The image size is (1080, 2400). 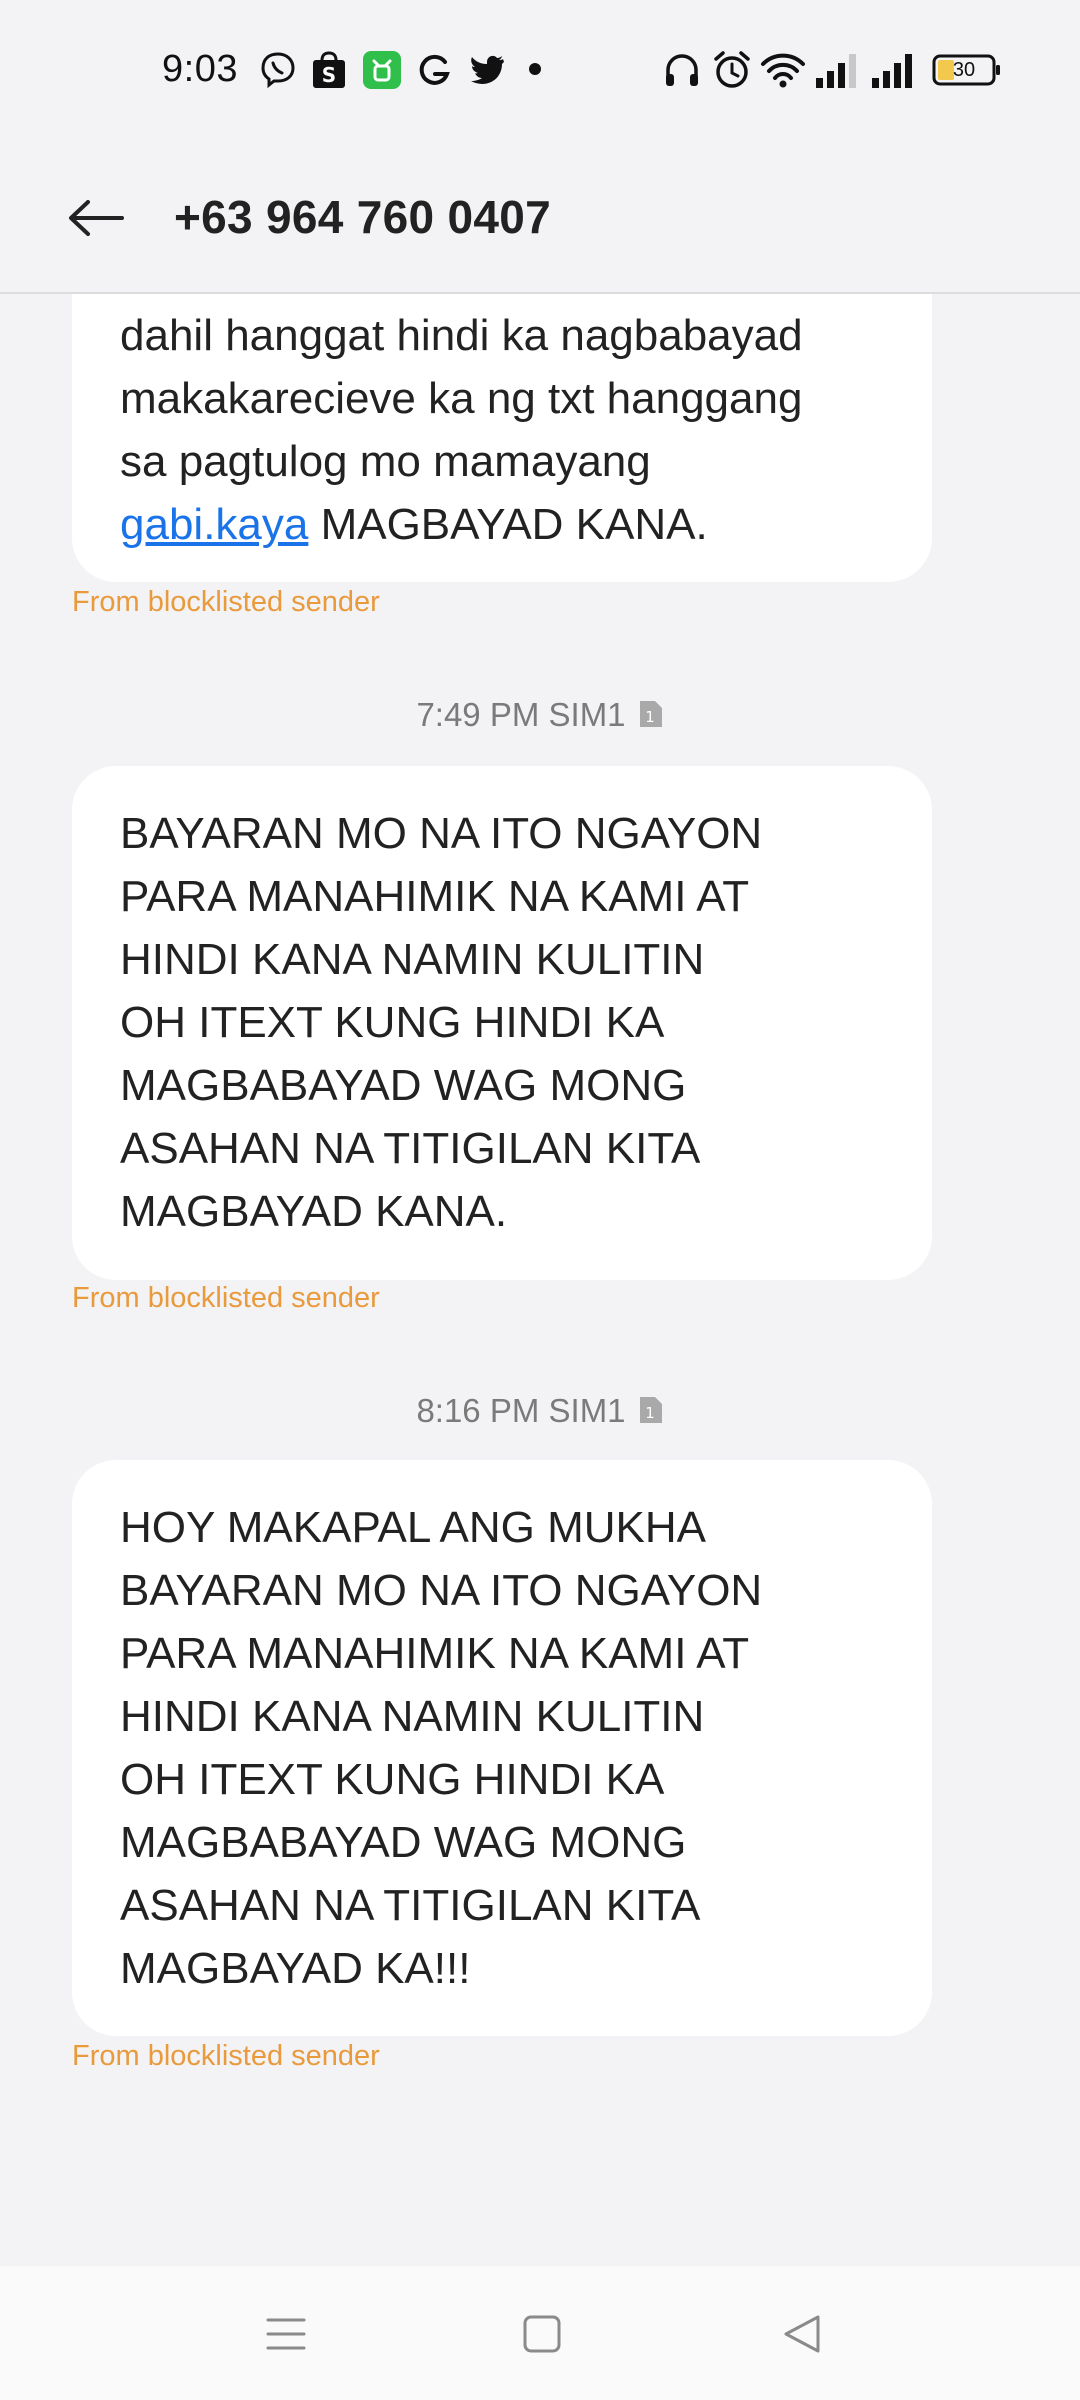 I want to click on twitter-icon, so click(x=486, y=72).